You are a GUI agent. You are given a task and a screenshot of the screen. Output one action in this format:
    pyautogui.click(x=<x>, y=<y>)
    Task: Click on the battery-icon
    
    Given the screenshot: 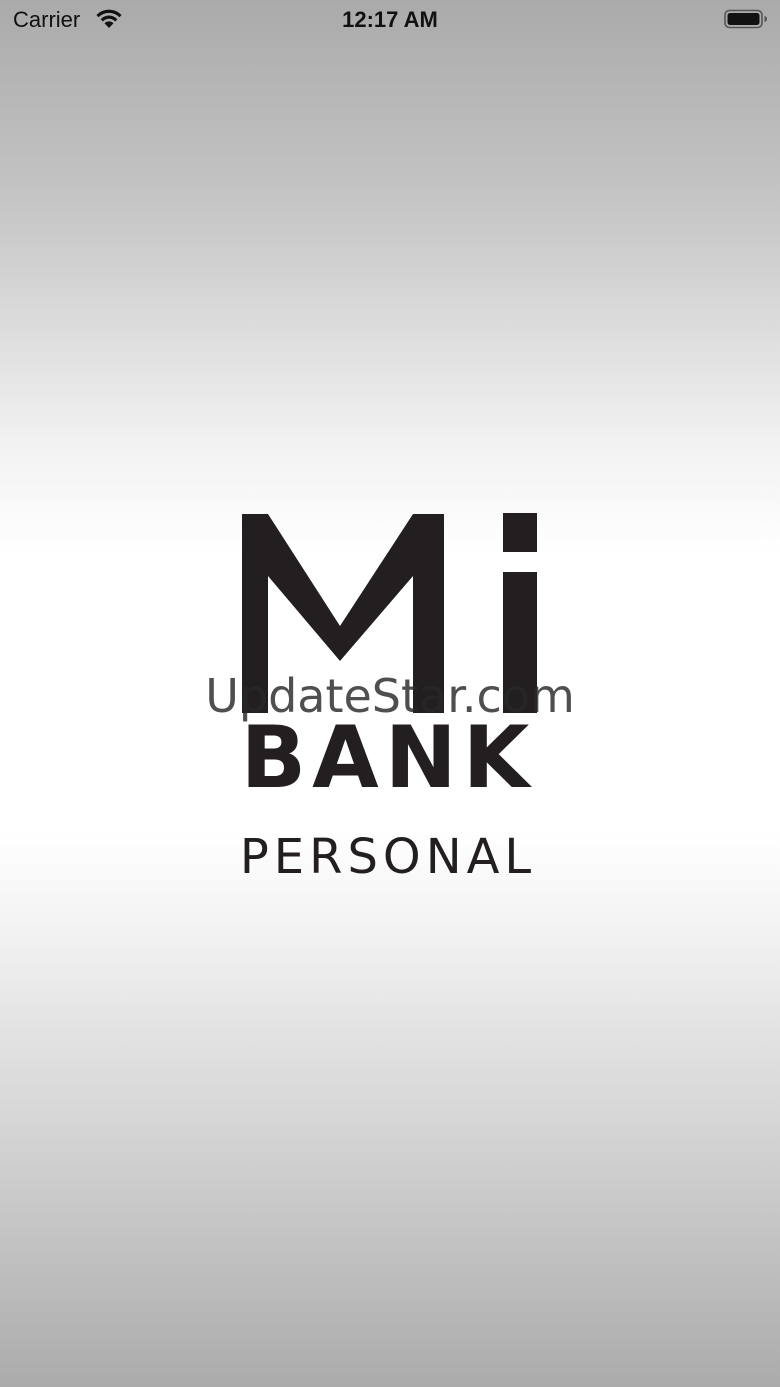 What is the action you would take?
    pyautogui.click(x=745, y=19)
    